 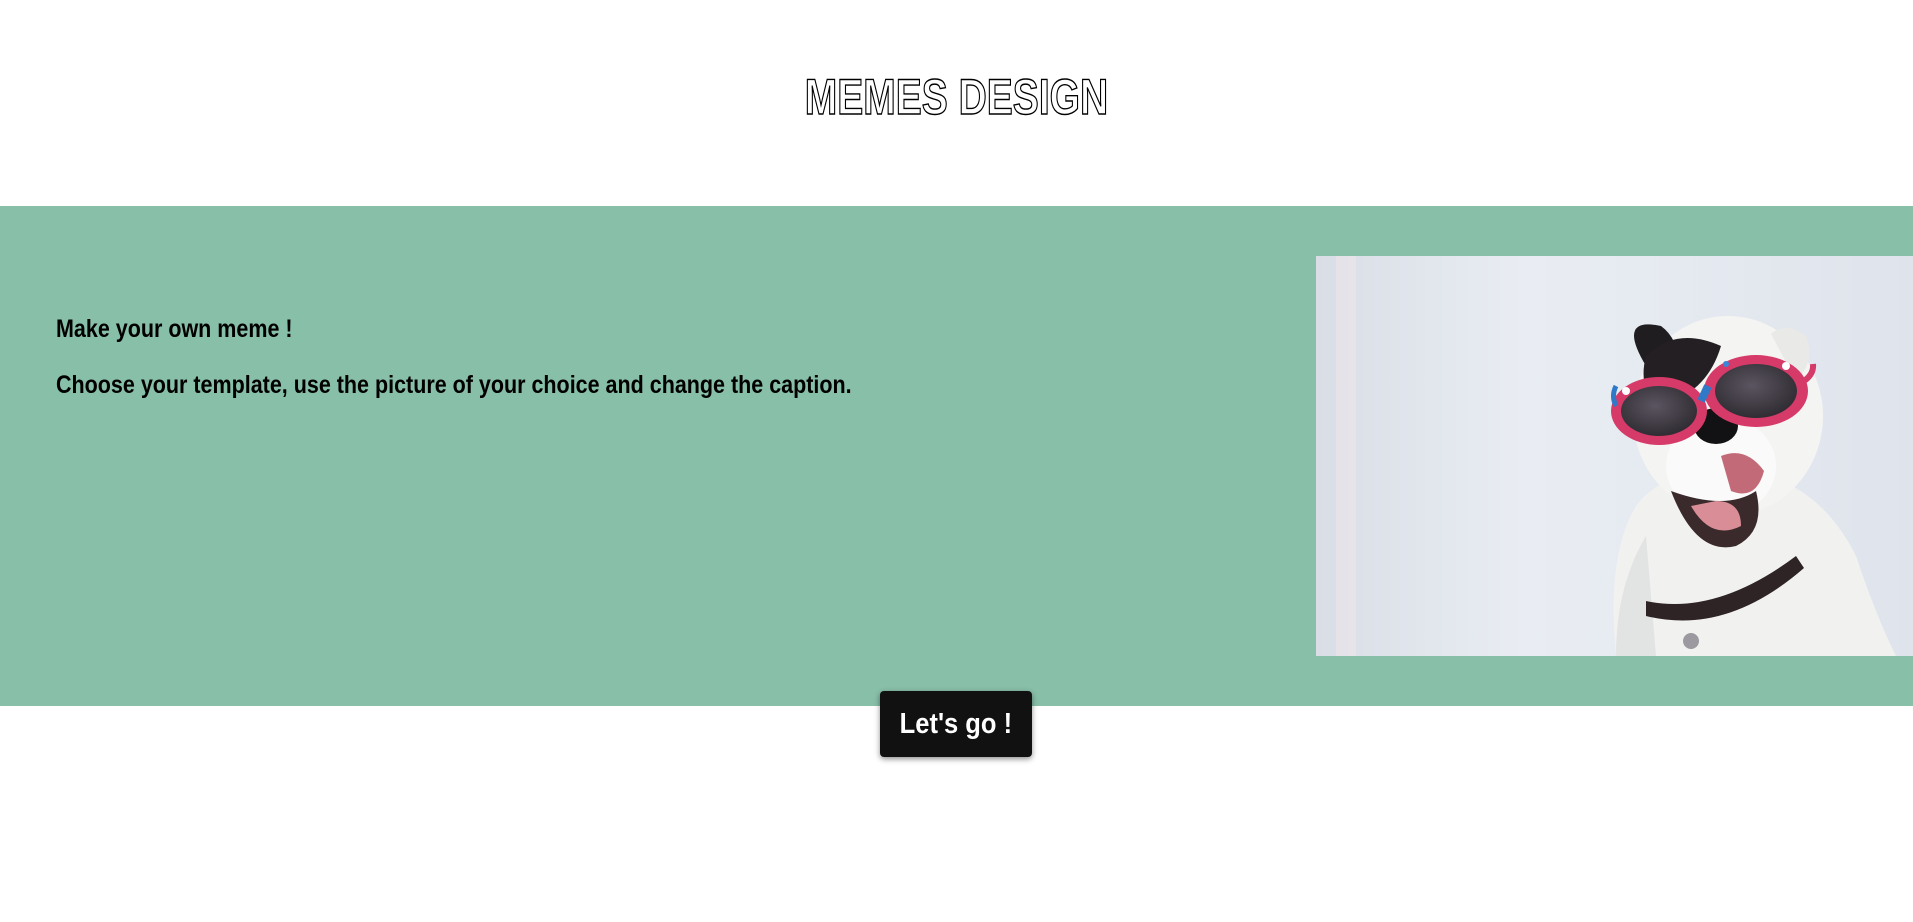 What do you see at coordinates (174, 329) in the screenshot?
I see `hero-headline: Make your own meme !` at bounding box center [174, 329].